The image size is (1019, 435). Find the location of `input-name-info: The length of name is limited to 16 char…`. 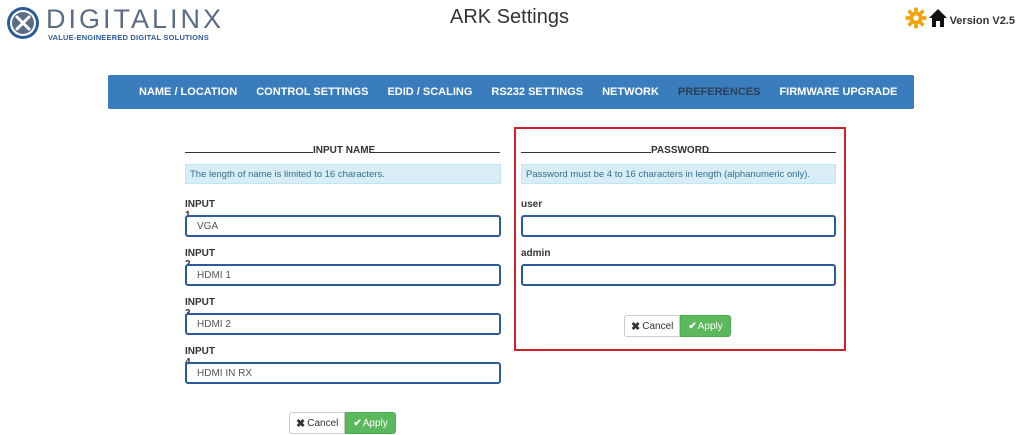

input-name-info: The length of name is limited to 16 char… is located at coordinates (343, 174).